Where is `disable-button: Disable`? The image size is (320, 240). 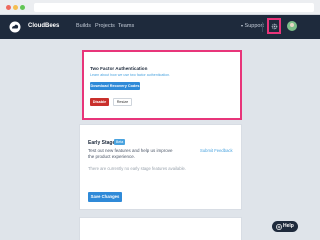 disable-button: Disable is located at coordinates (99, 102).